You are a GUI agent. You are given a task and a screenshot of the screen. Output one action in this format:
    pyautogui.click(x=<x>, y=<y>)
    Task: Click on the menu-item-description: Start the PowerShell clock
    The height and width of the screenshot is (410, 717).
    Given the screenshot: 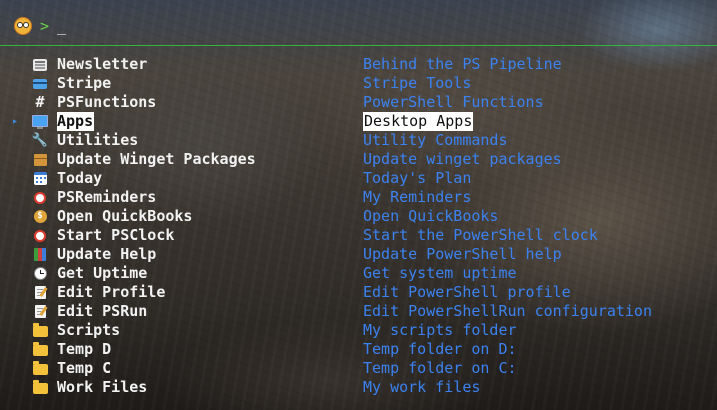 What is the action you would take?
    pyautogui.click(x=480, y=235)
    